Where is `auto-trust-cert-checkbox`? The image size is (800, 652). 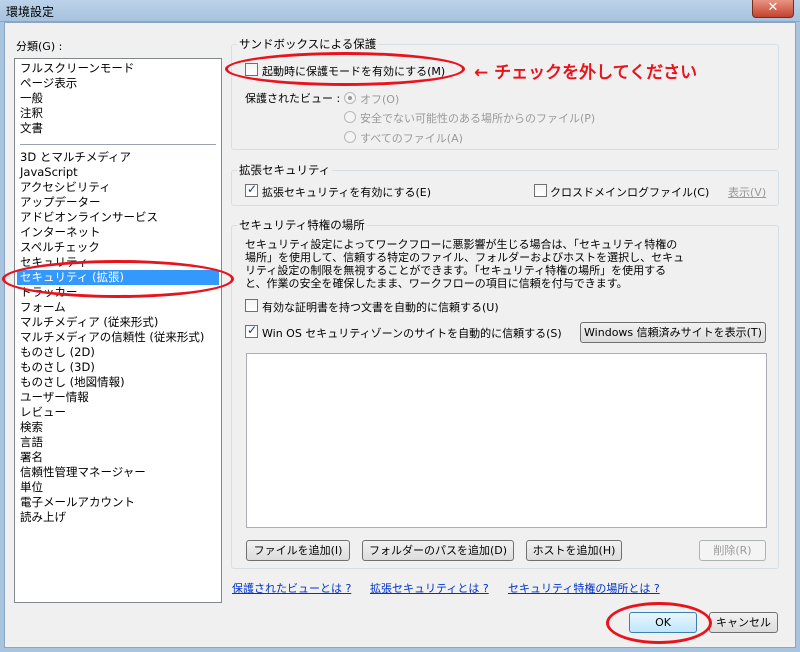
auto-trust-cert-checkbox is located at coordinates (251, 305).